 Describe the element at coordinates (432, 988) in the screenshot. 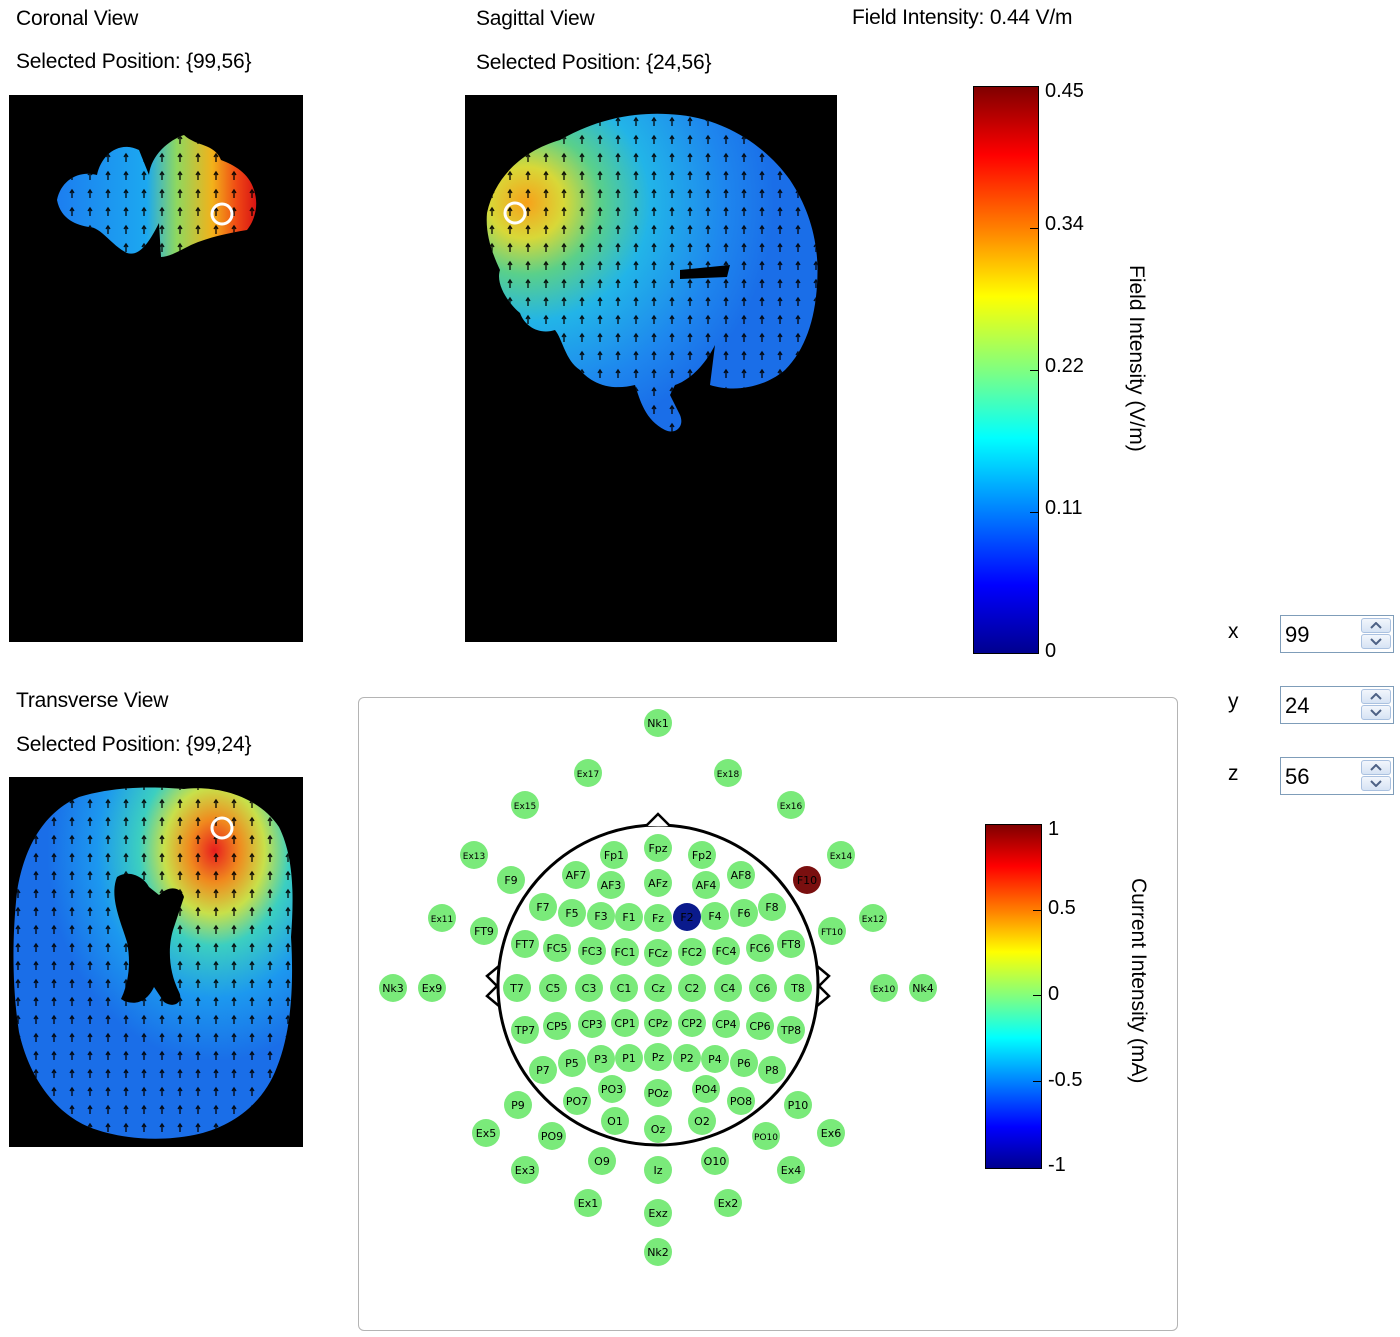

I see `electrode-ex9: Ex9` at that location.